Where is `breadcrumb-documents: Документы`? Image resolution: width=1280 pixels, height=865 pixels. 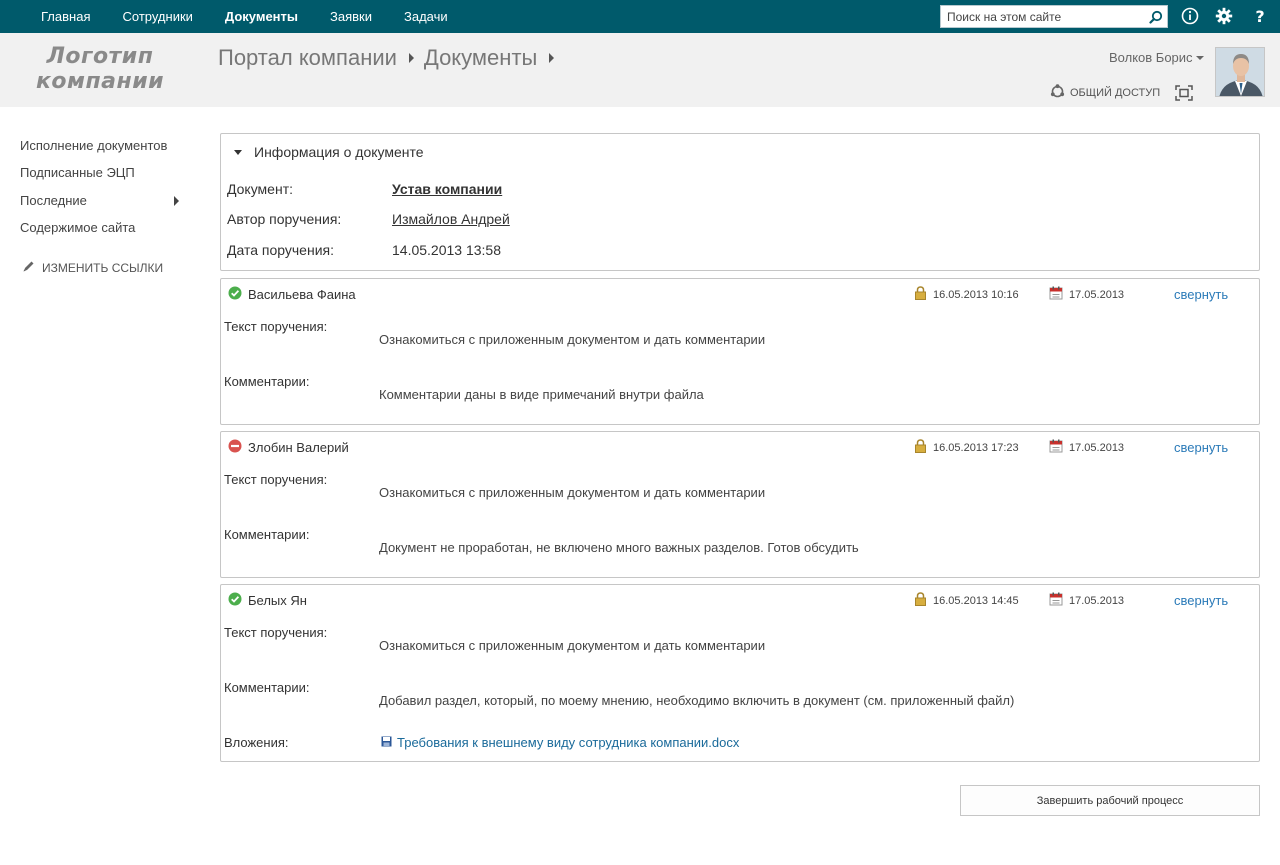
breadcrumb-documents: Документы is located at coordinates (480, 58).